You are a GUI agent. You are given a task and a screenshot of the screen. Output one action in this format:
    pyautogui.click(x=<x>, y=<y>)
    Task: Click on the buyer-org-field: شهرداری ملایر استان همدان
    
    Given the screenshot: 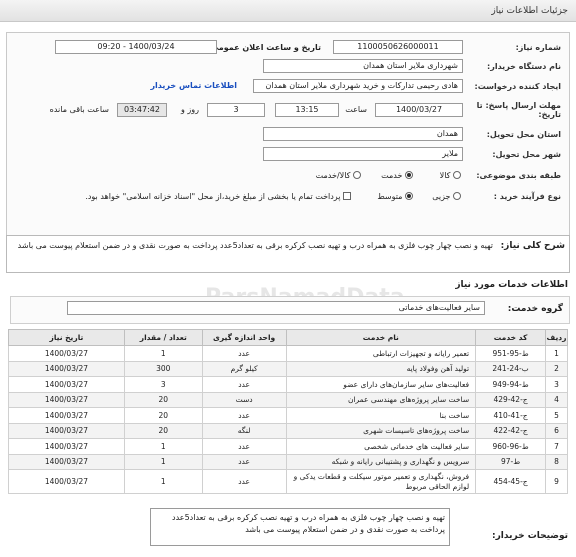 What is the action you would take?
    pyautogui.click(x=363, y=66)
    